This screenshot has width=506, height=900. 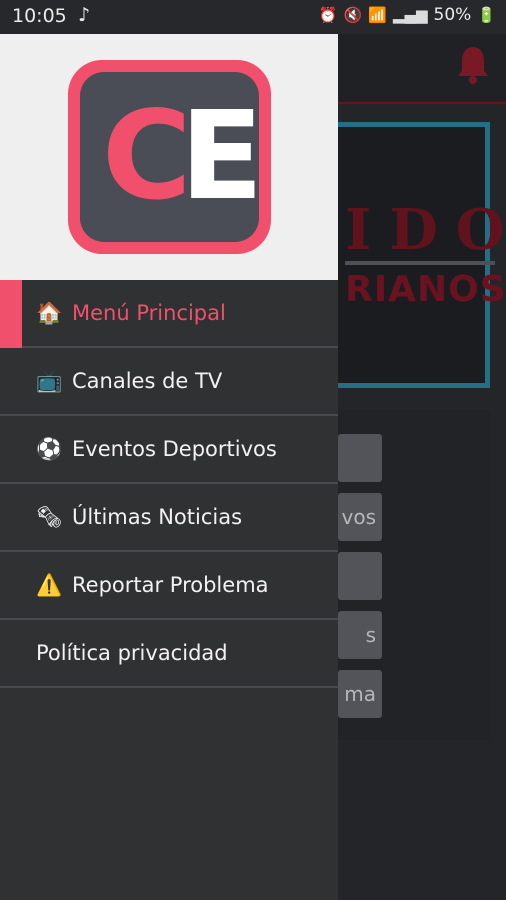 I want to click on menu-item-label: Menú Principal, so click(x=149, y=313).